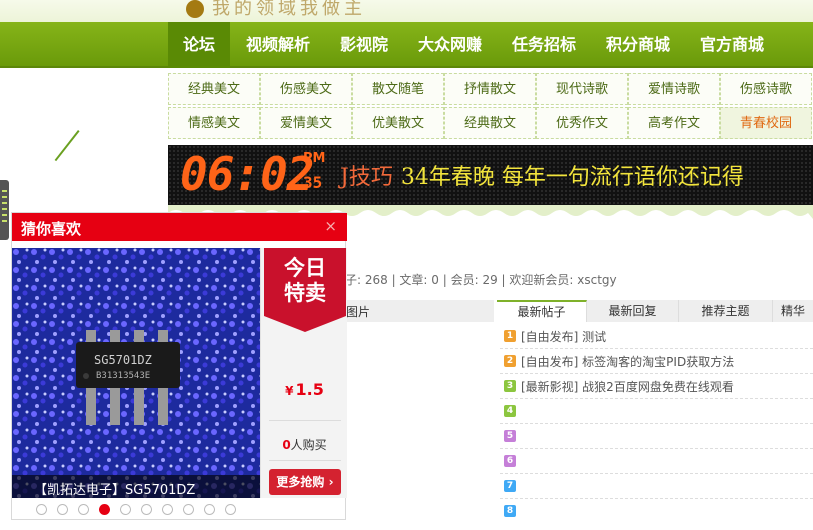 Image resolution: width=813 pixels, height=530 pixels. I want to click on deal-line: 特卖, so click(305, 293).